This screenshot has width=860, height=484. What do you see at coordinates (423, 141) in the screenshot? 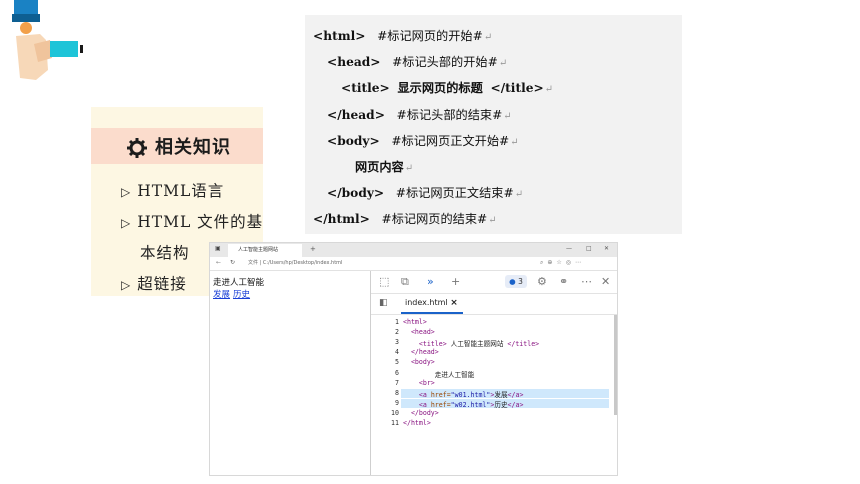
I see `code-line-body-open: <body> #标记网页正文开始#↵` at bounding box center [423, 141].